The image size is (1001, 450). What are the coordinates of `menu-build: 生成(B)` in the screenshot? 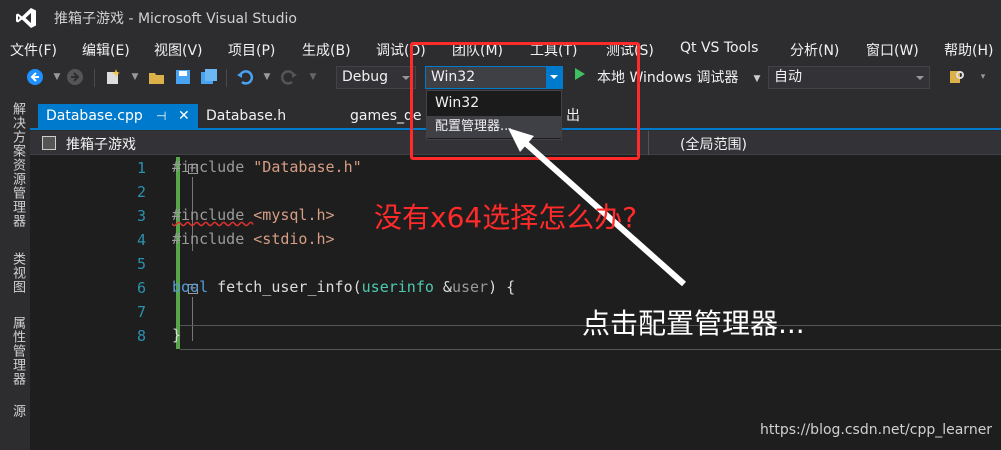 It's located at (326, 50).